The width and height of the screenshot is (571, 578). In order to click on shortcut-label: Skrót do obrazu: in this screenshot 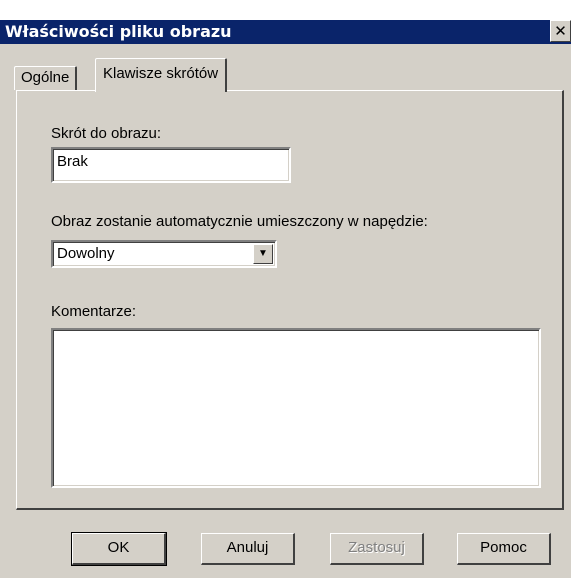, I will do `click(106, 133)`.